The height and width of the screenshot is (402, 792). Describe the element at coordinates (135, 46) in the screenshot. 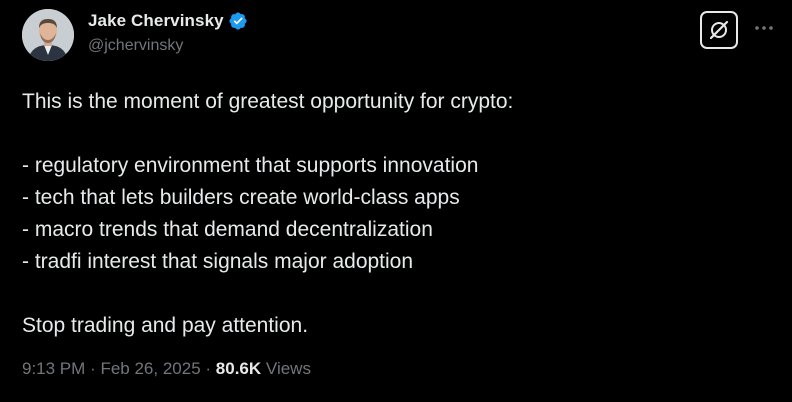

I see `author-handle: @jchervinsky` at that location.